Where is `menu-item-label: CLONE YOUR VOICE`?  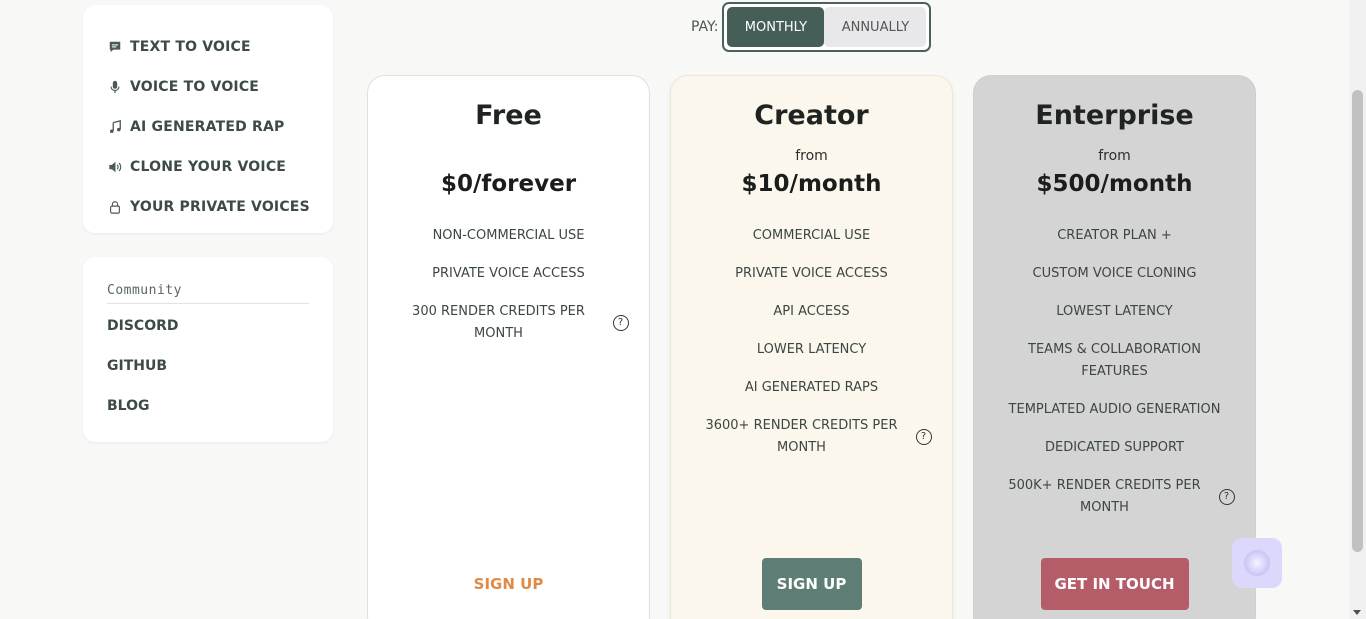 menu-item-label: CLONE YOUR VOICE is located at coordinates (208, 167).